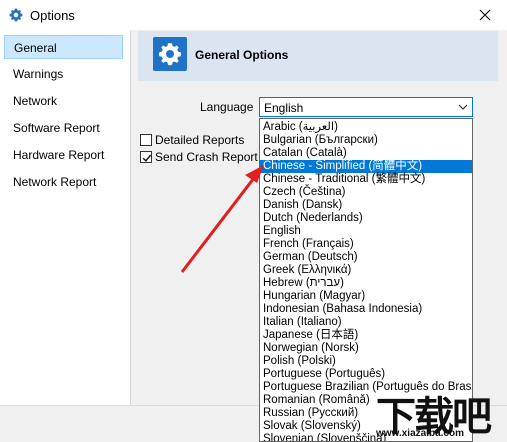 The width and height of the screenshot is (507, 442). I want to click on language-option: Portuguese (Português), so click(366, 374).